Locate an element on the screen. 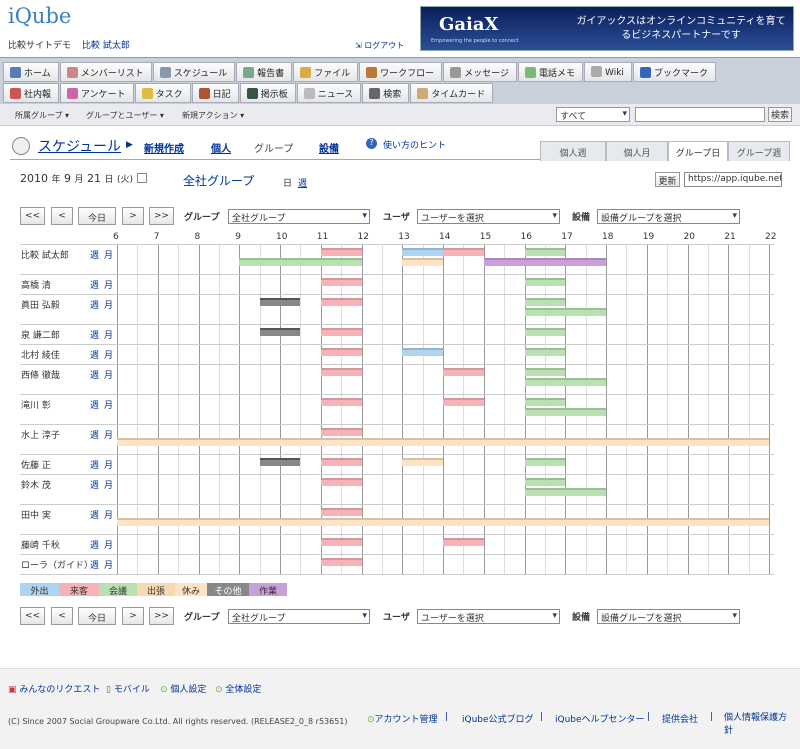  nav-item-news: ニュース is located at coordinates (329, 93).